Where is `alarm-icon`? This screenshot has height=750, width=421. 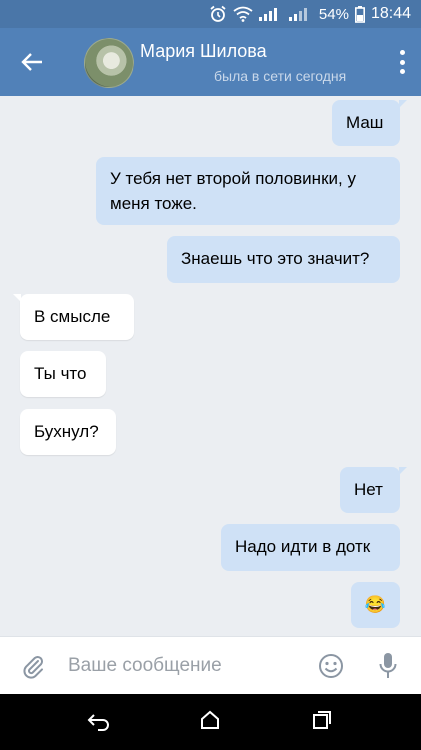 alarm-icon is located at coordinates (218, 13).